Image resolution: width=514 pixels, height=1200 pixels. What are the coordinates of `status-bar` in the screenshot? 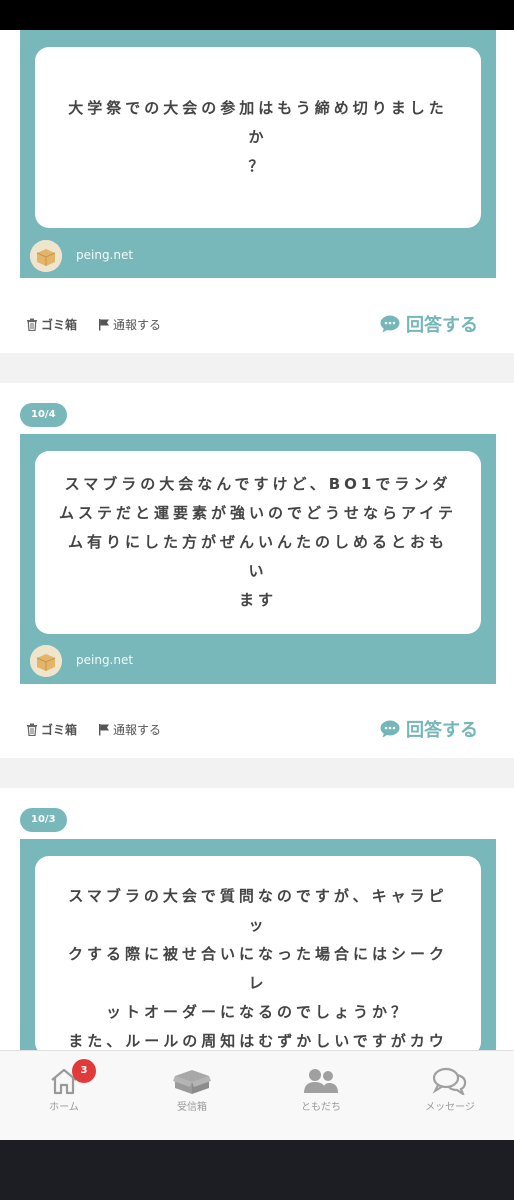 It's located at (257, 15).